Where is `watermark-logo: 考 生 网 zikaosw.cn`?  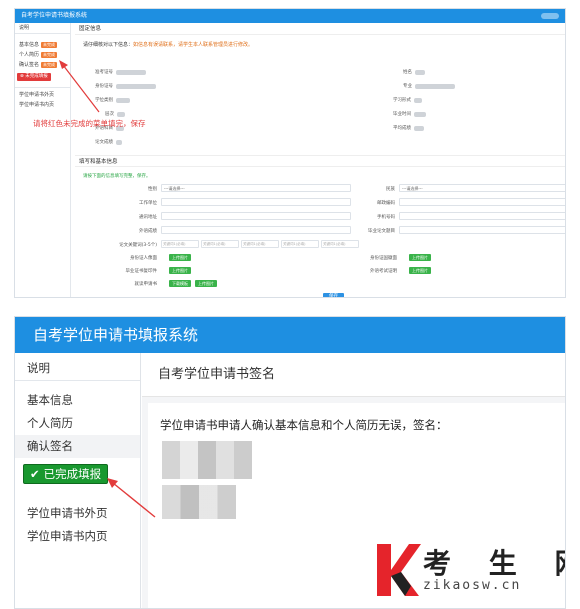
watermark-logo: 考 生 网 zikaosw.cn is located at coordinates (468, 571).